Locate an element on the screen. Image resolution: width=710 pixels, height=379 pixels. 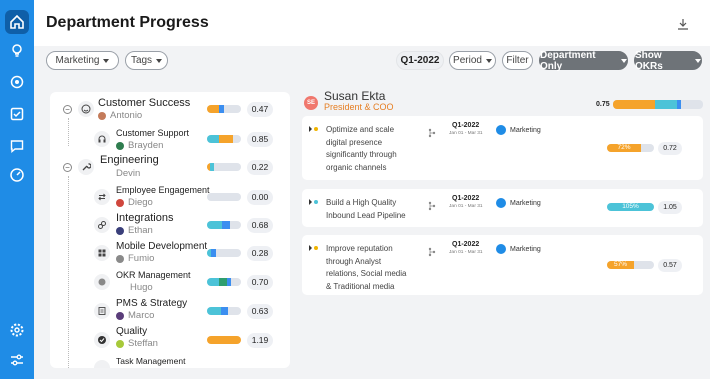
tree-title: Integrations is located at coordinates (145, 218).